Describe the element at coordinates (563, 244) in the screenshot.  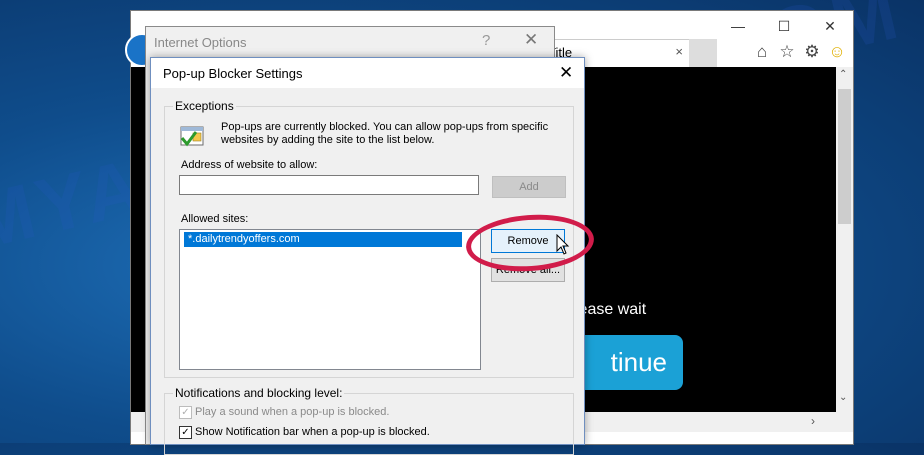
I see `mouse-cursor-icon` at that location.